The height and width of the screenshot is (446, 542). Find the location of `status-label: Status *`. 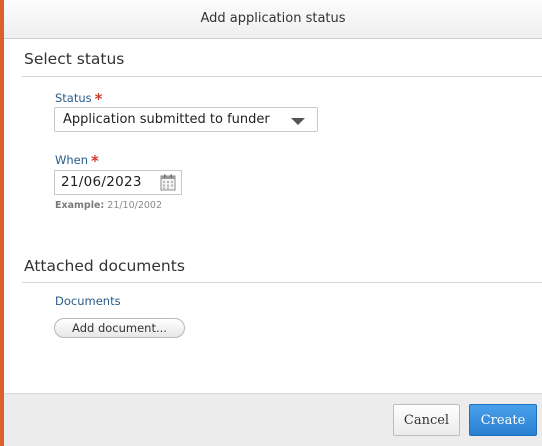

status-label: Status * is located at coordinates (79, 98).